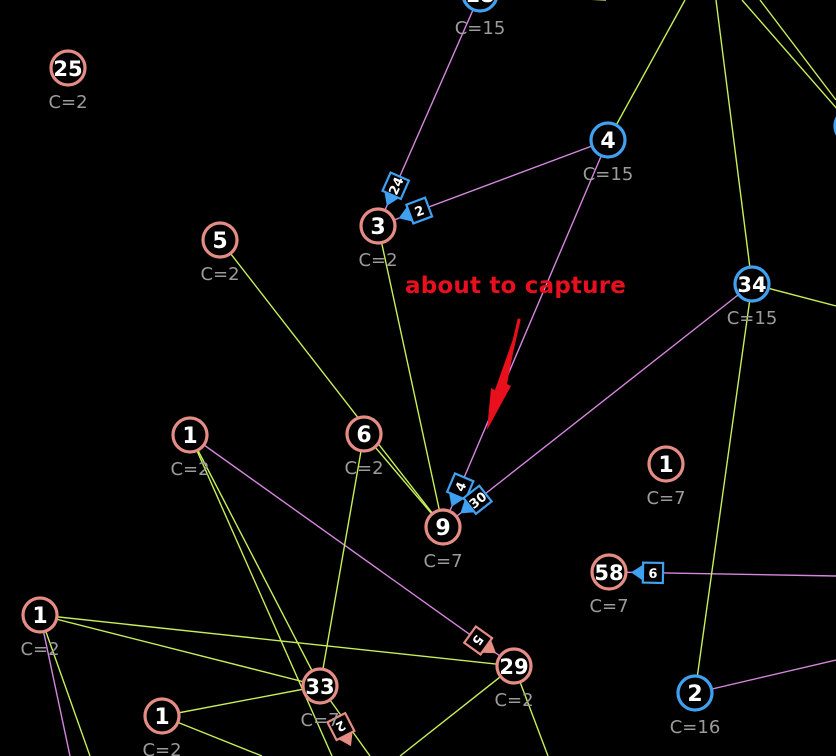 This screenshot has width=836, height=756. I want to click on link-n3-n9, so click(410, 376).